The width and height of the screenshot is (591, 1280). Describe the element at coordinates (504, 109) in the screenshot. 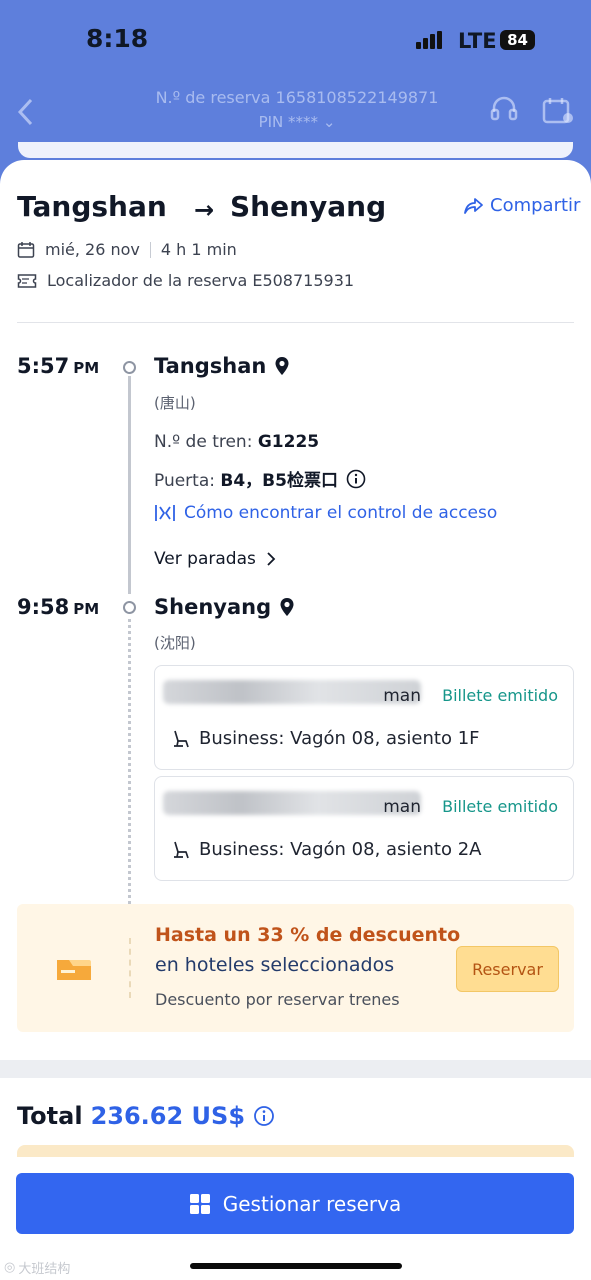

I see `headset-icon` at that location.